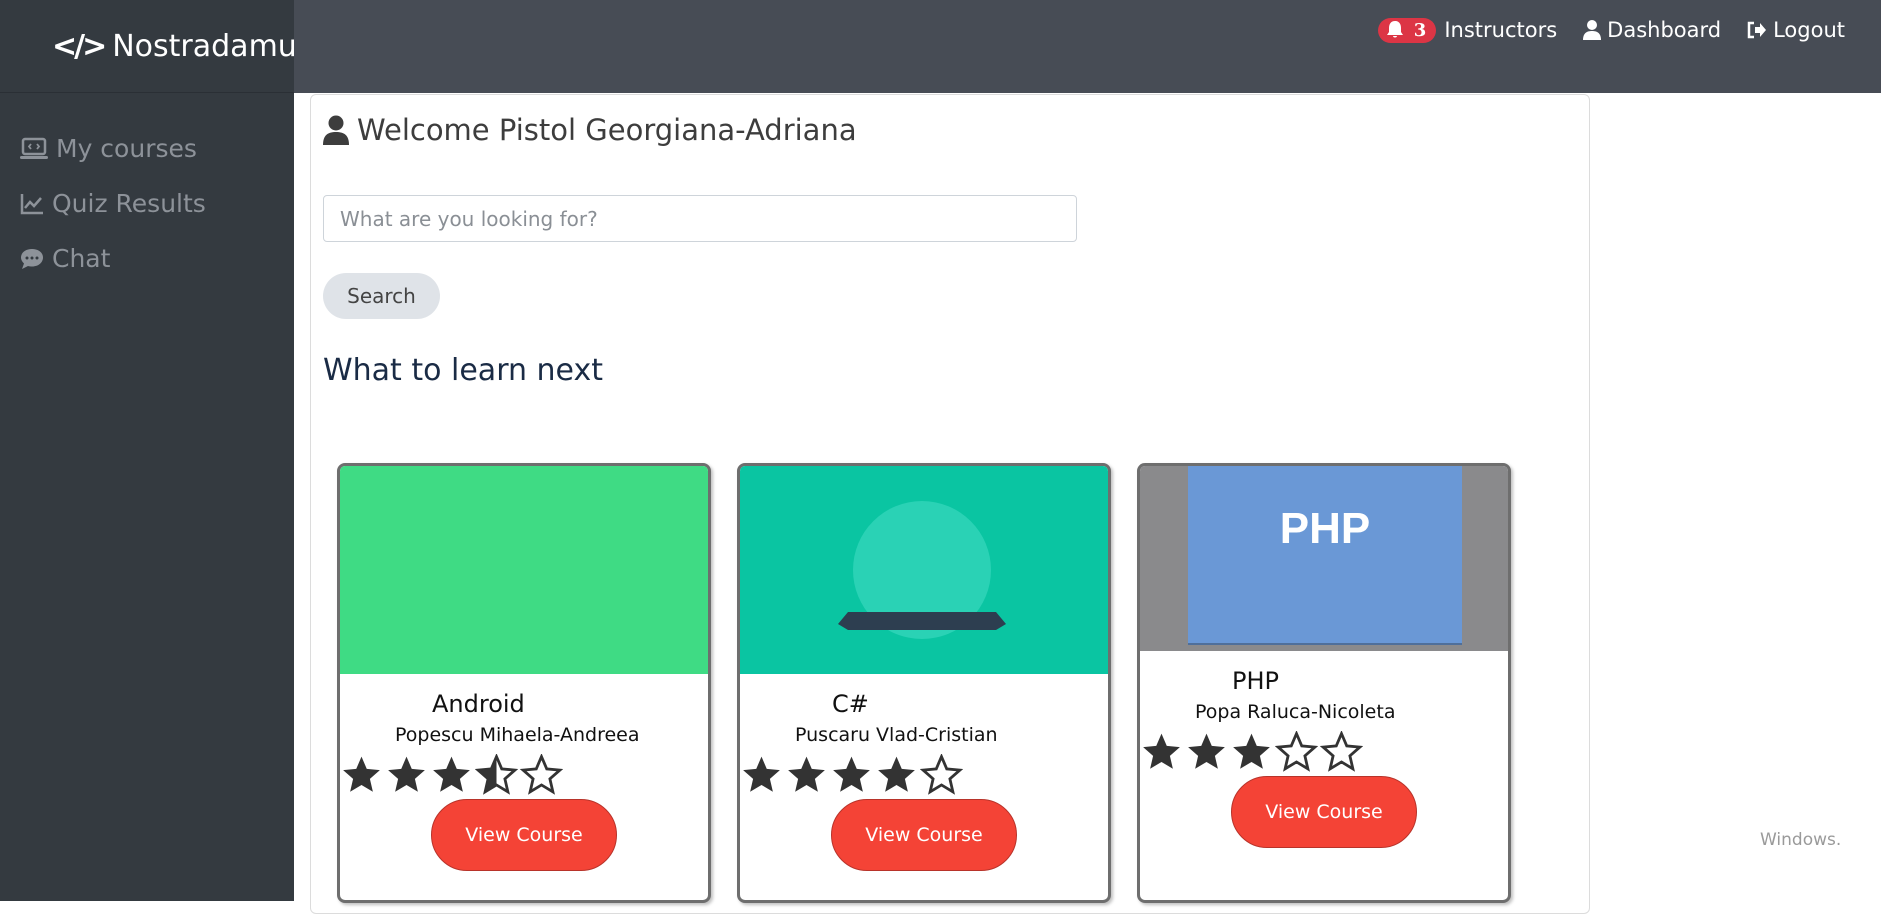 Image resolution: width=1881 pixels, height=914 pixels. I want to click on welcome-heading: Welcome Pistol Georgiana-Adriana, so click(590, 130).